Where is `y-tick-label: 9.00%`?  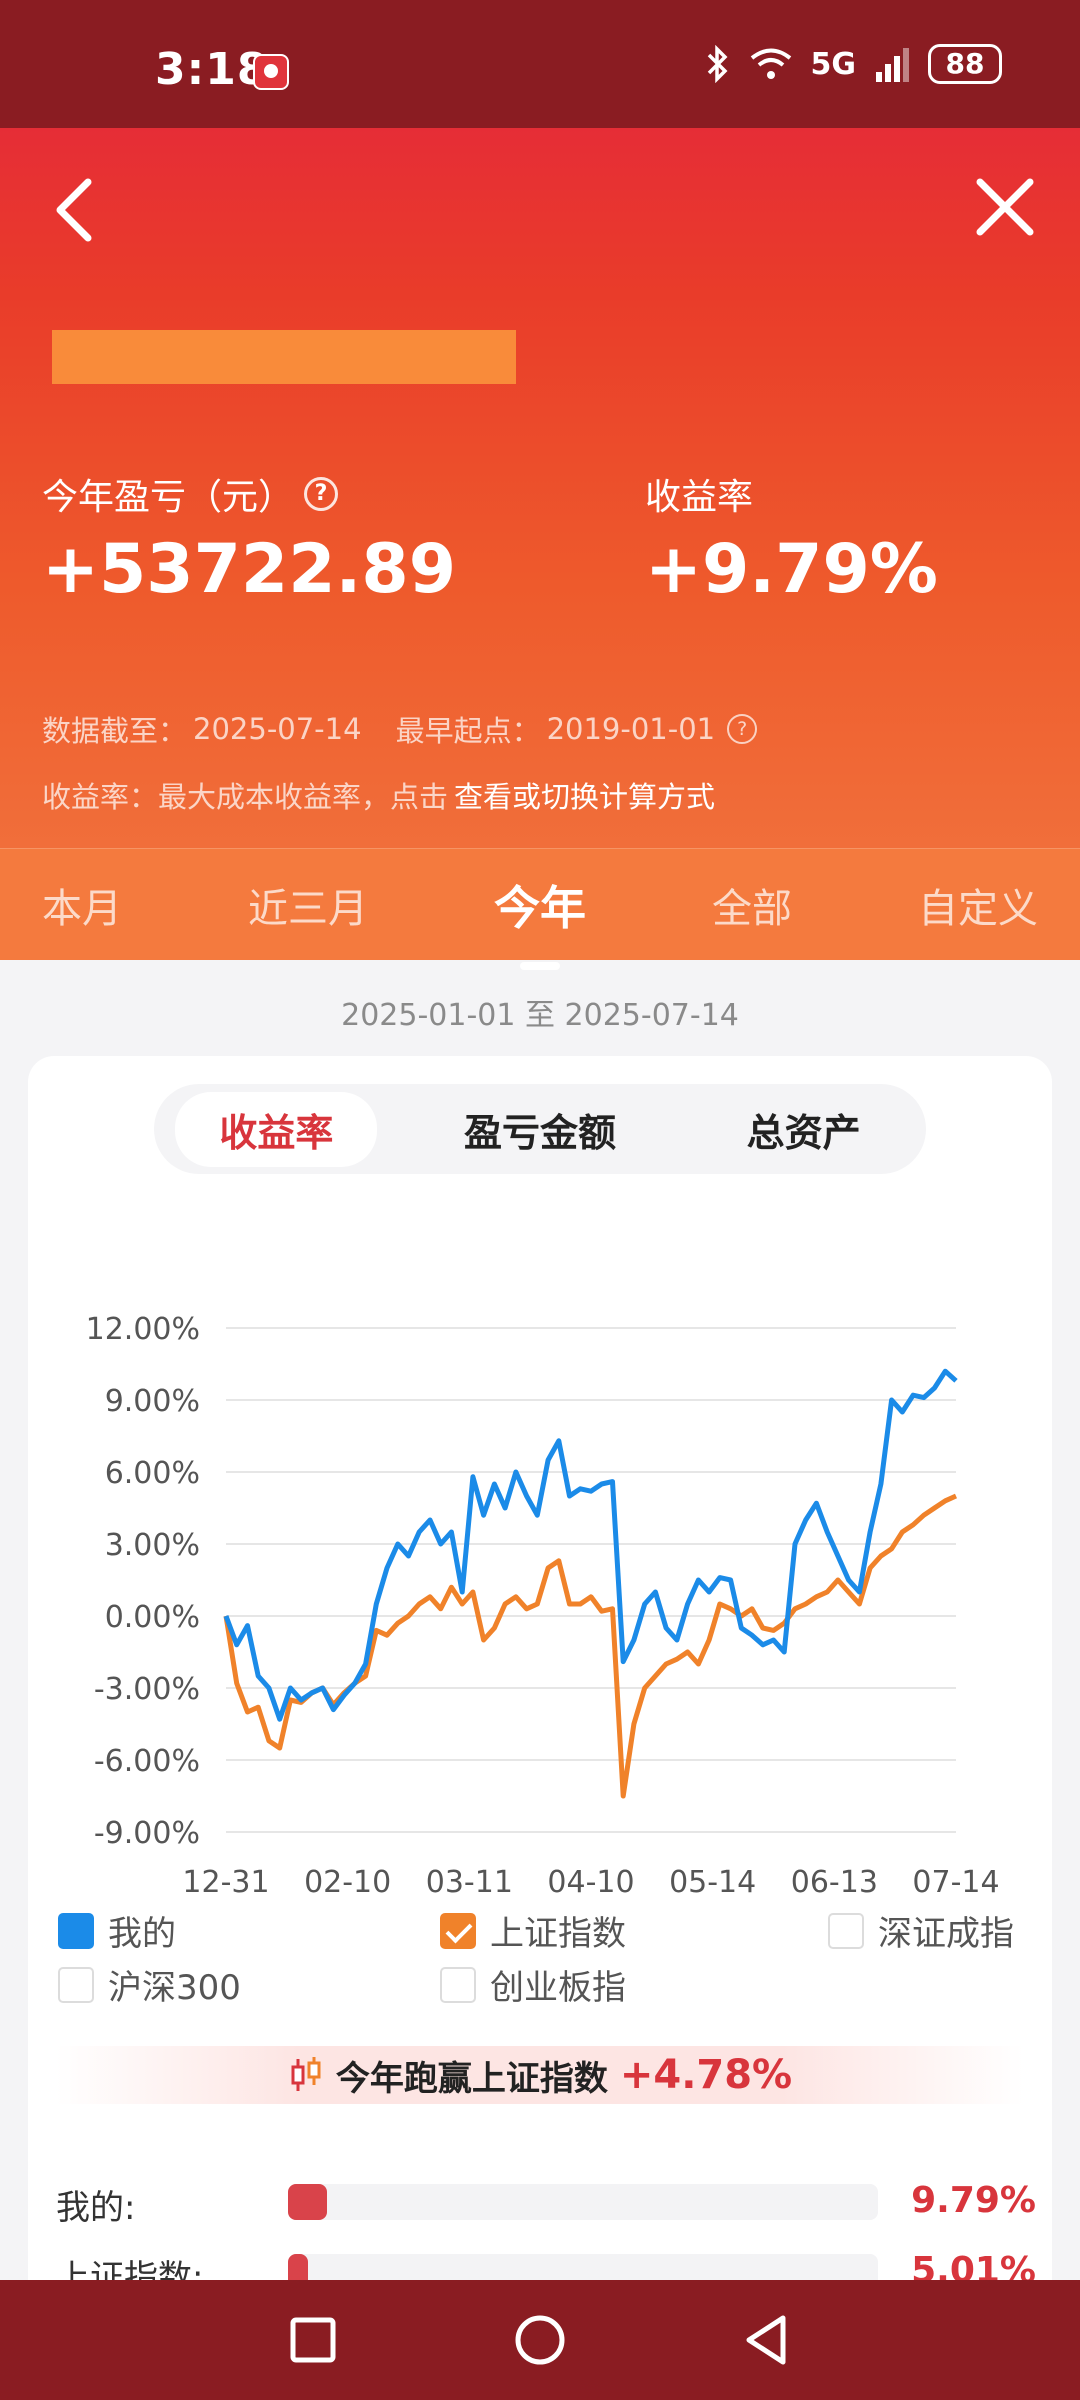 y-tick-label: 9.00% is located at coordinates (152, 1401).